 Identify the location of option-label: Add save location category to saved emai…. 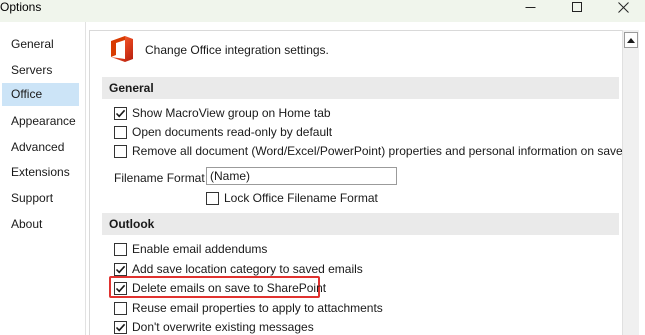
(247, 269).